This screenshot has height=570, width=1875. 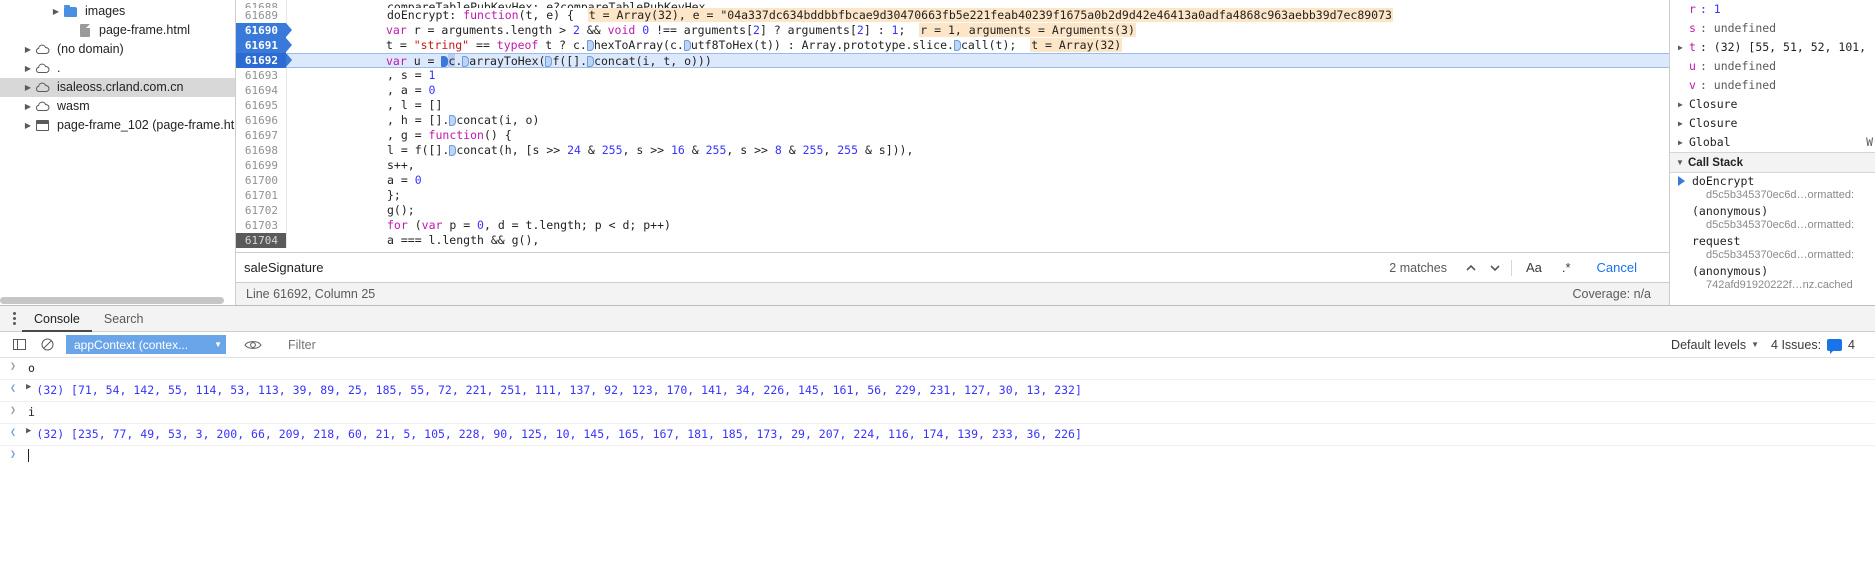 I want to click on code-line: 61701};, so click(x=952, y=195).